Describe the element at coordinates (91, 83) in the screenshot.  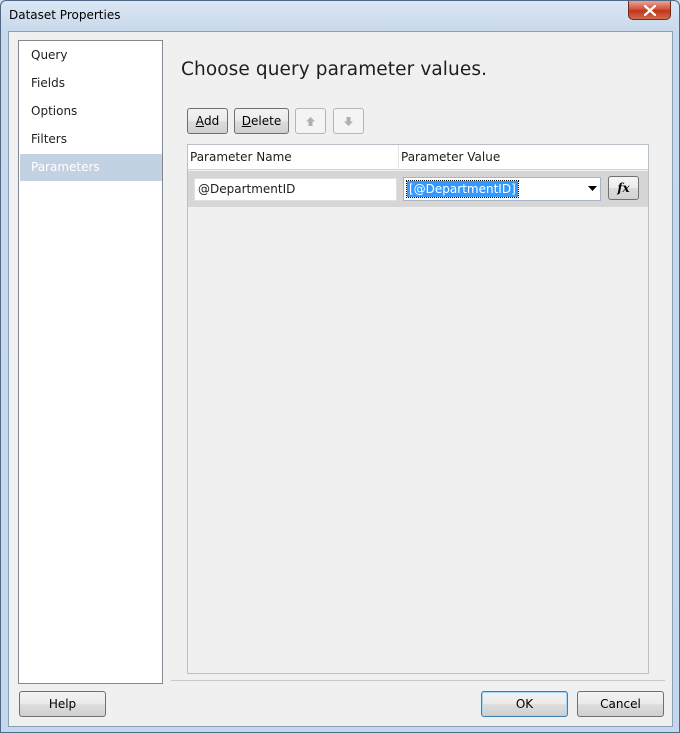
I see `nav-item-fields: Fields` at that location.